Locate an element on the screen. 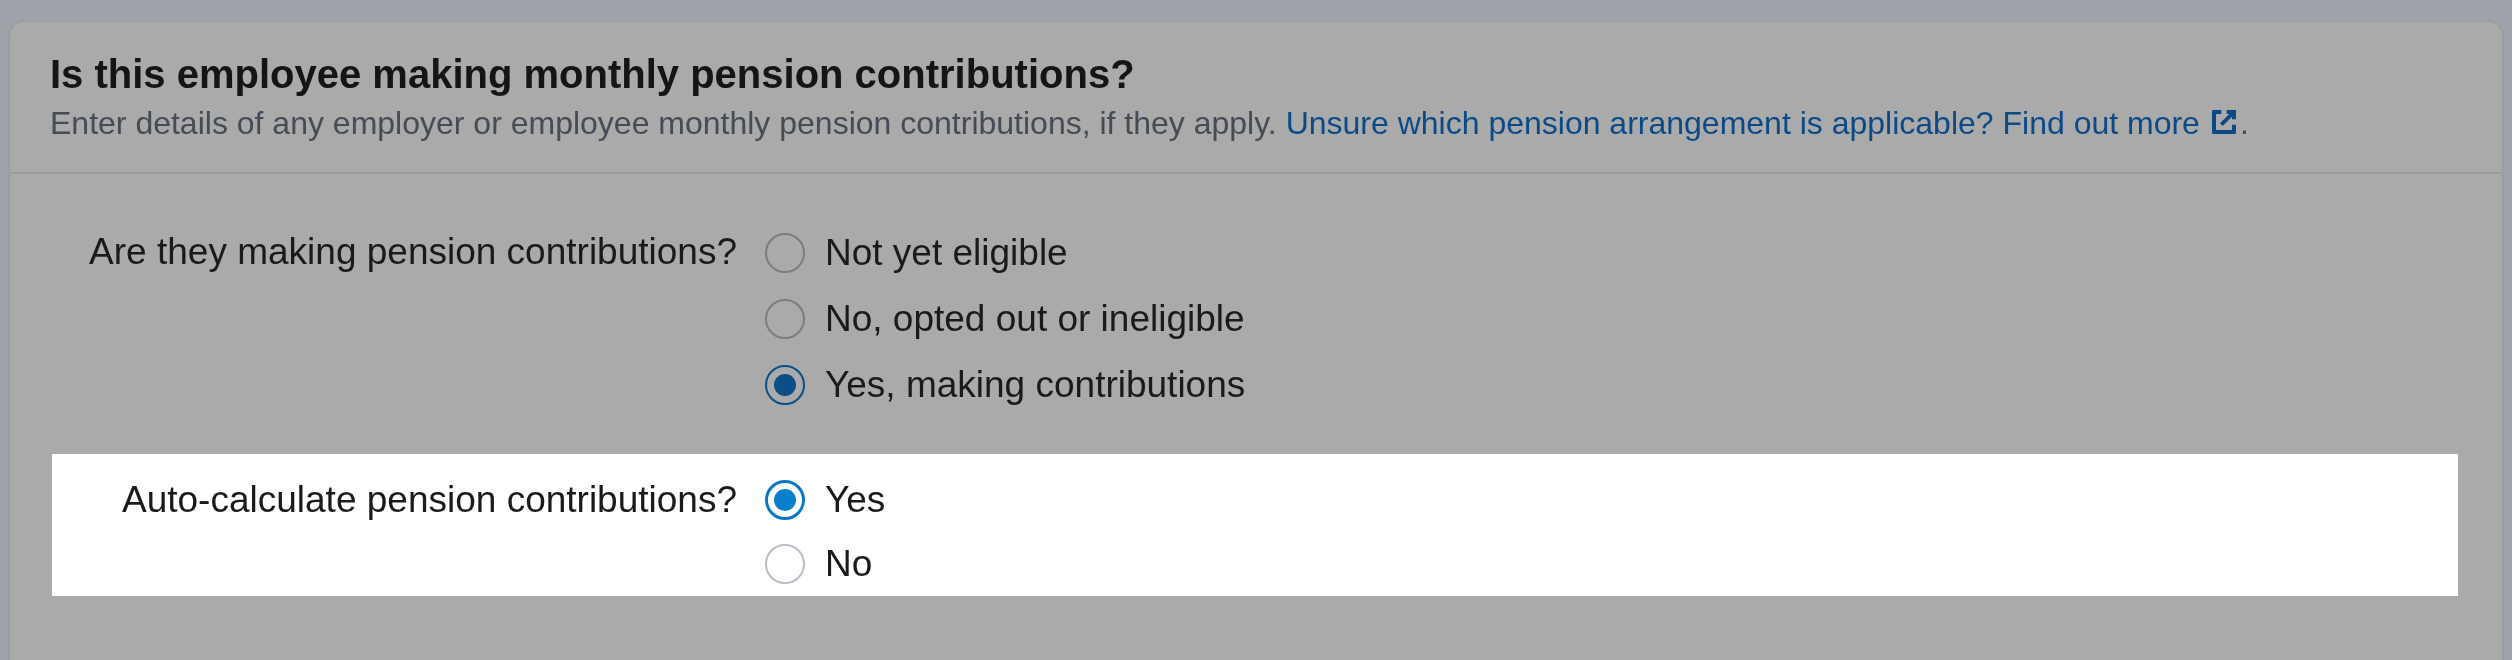 This screenshot has width=2512, height=660. section-description: Enter details of any employer or employee monthly pension contributions, if they apply. Unsure which pension arrangement is applicable? Find out more . is located at coordinates (1150, 123).